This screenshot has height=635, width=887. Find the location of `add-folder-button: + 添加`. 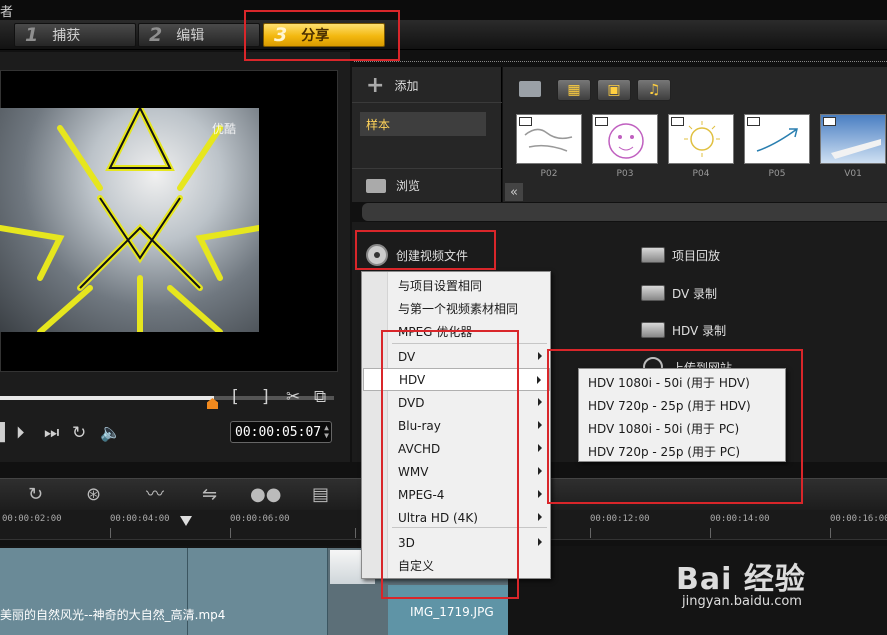

add-folder-button: + 添加 is located at coordinates (427, 86).